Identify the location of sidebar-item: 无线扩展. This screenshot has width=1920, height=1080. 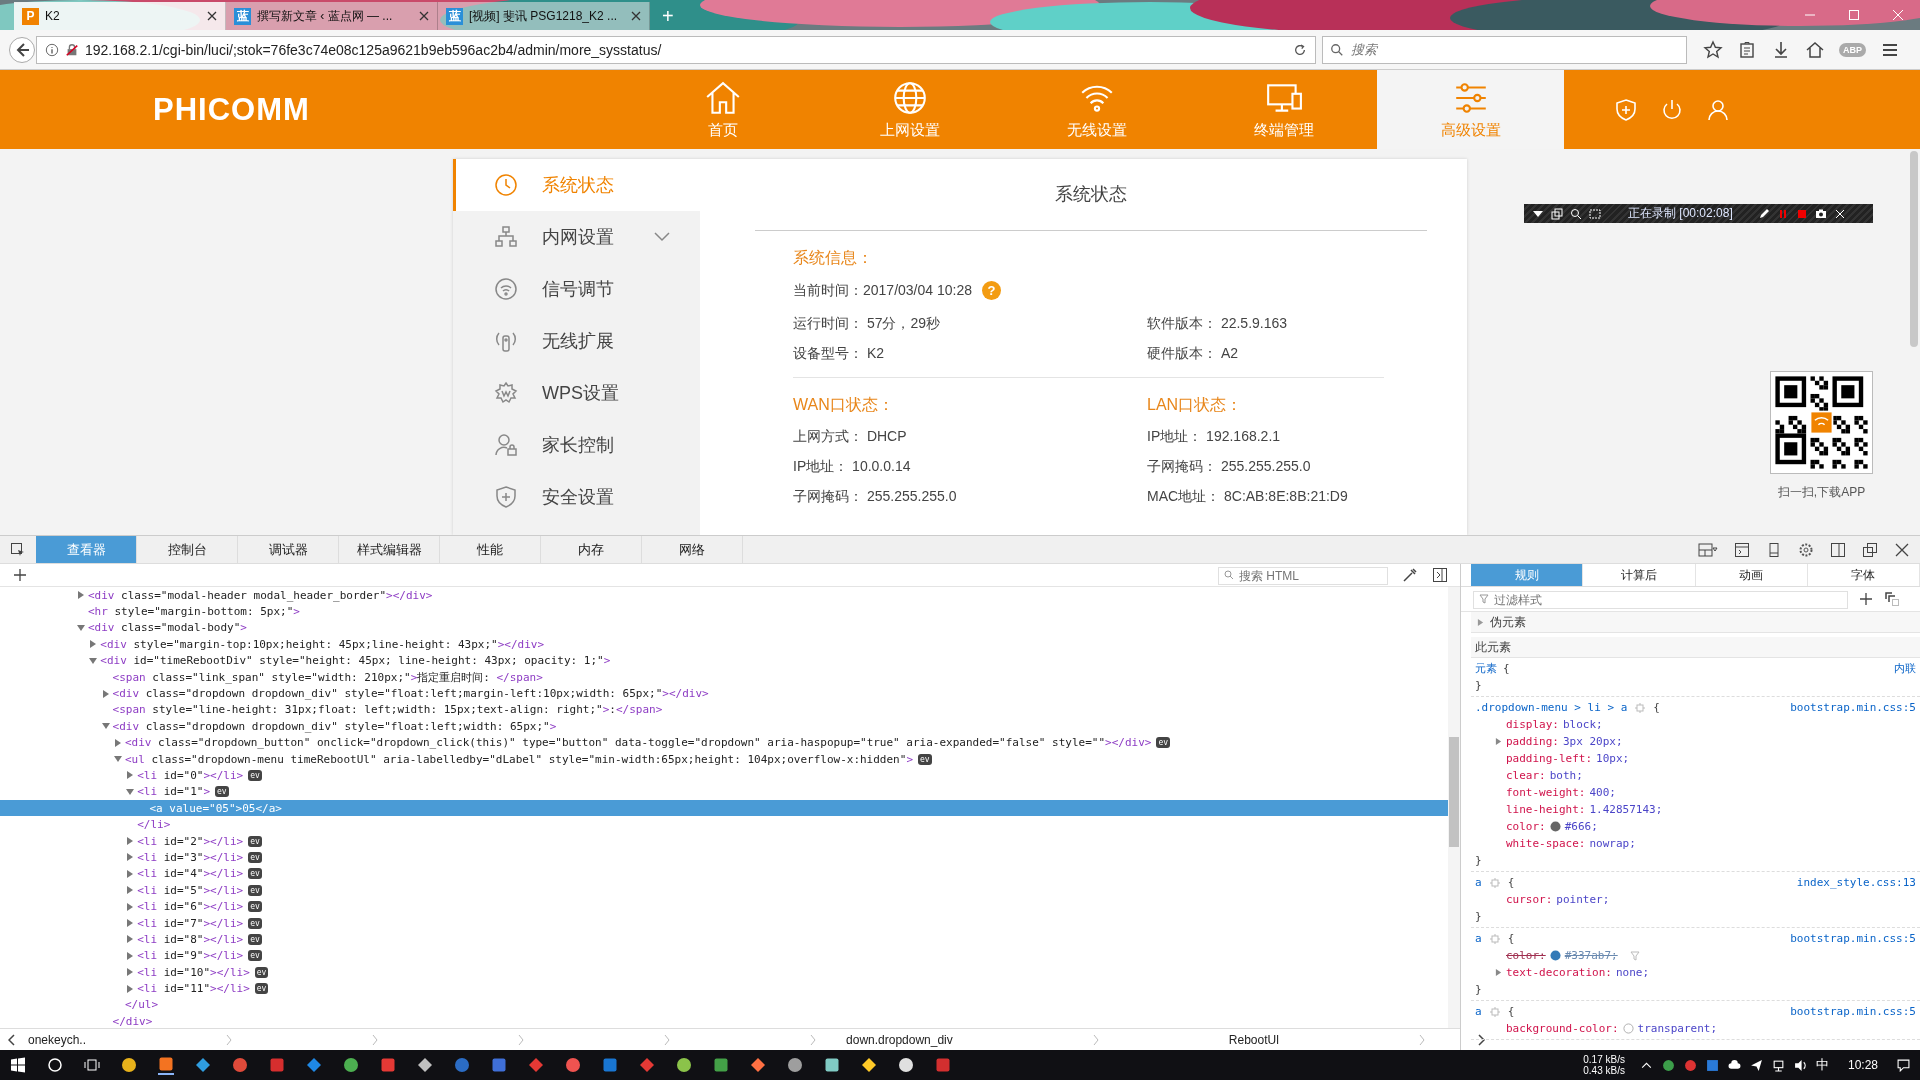
(576, 341).